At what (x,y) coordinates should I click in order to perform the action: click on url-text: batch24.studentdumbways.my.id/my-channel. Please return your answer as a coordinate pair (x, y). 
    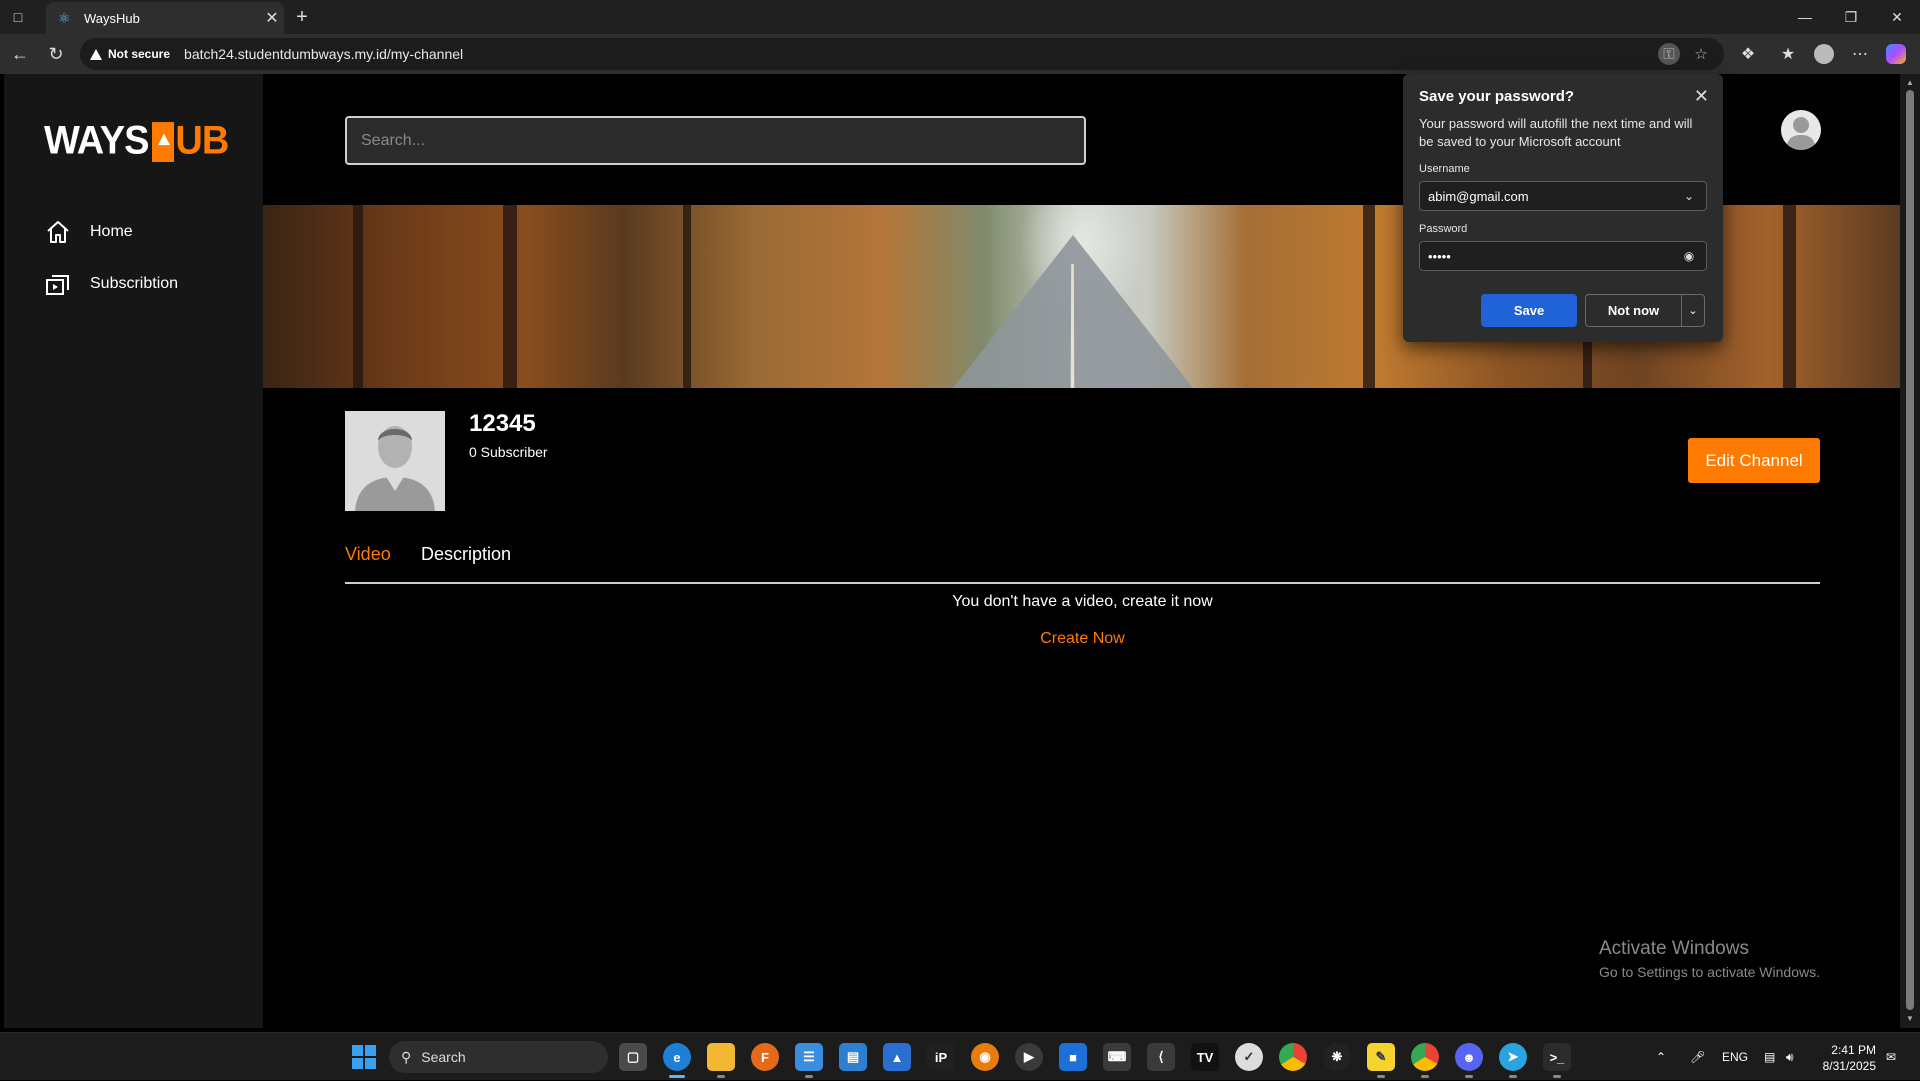
    Looking at the image, I should click on (323, 54).